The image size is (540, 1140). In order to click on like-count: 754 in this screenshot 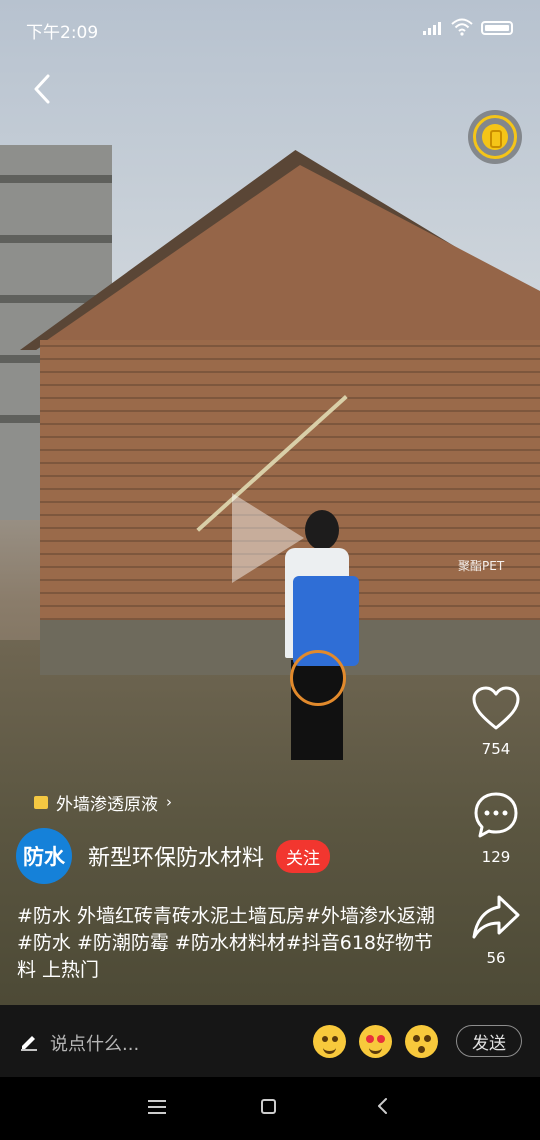, I will do `click(496, 749)`.